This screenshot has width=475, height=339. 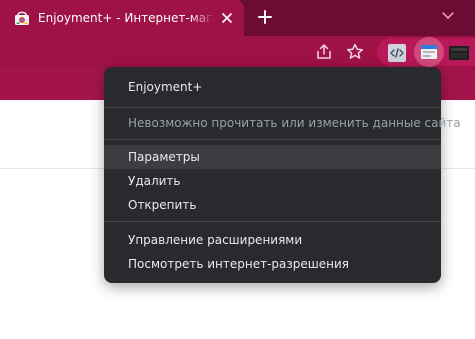 I want to click on close-icon, so click(x=227, y=18).